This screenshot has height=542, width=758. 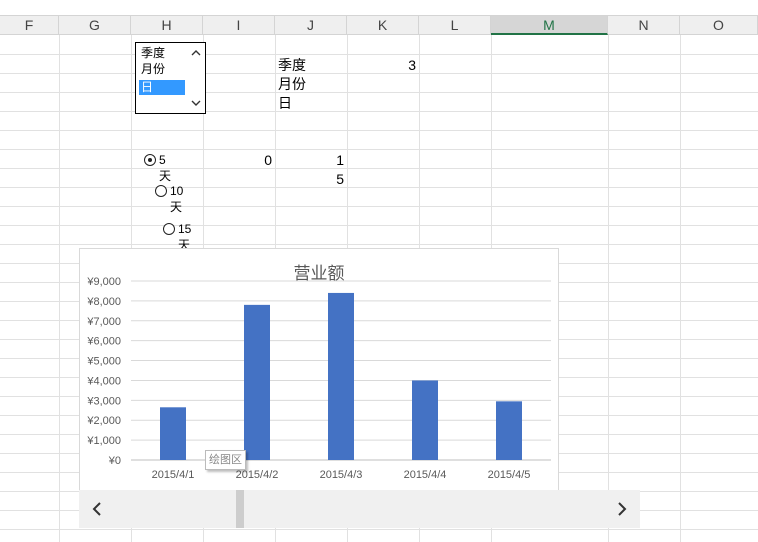 I want to click on column-header-h: H, so click(x=167, y=25).